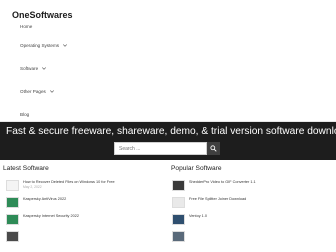 The image size is (336, 252). Describe the element at coordinates (80, 33) in the screenshot. I see `nav-item-home: Home` at that location.